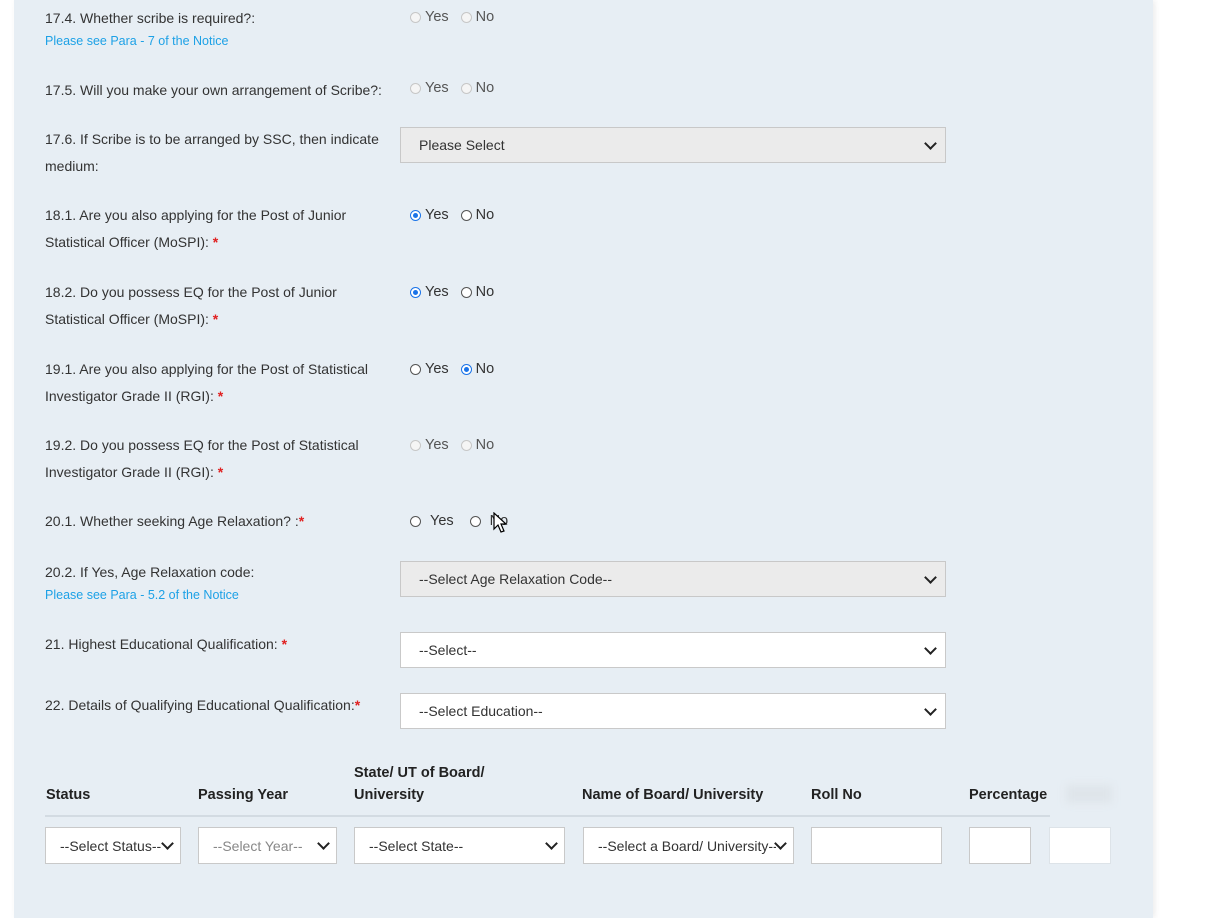 The image size is (1231, 918). Describe the element at coordinates (142, 595) in the screenshot. I see `notice-link-para-5-2: Please see Para - 5.2 of the Notice` at that location.